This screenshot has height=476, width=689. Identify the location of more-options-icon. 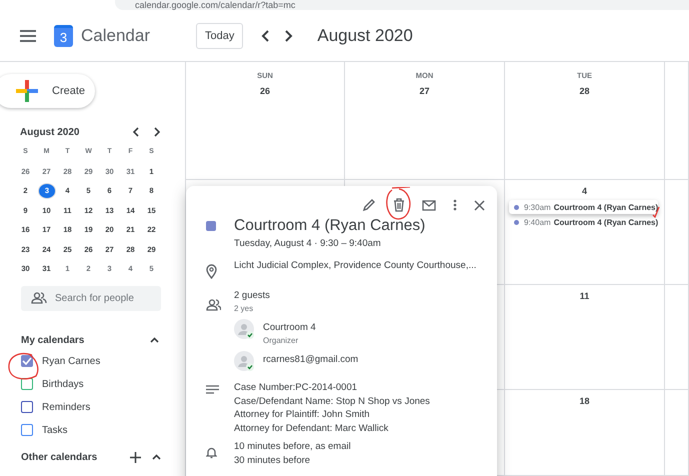
(455, 205).